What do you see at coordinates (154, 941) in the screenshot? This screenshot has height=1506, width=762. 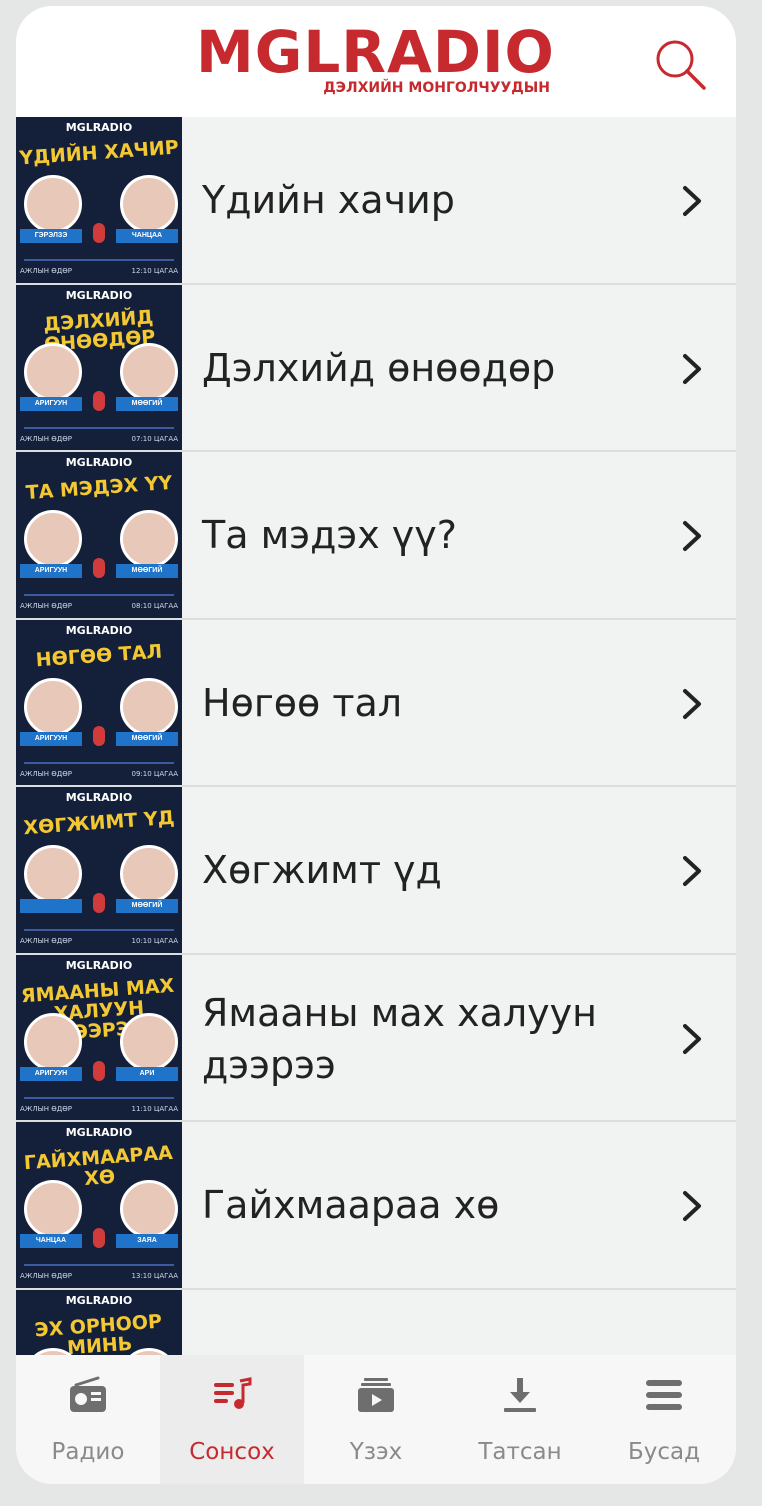 I see `schedule-time: 10:10 ЦАГАА` at bounding box center [154, 941].